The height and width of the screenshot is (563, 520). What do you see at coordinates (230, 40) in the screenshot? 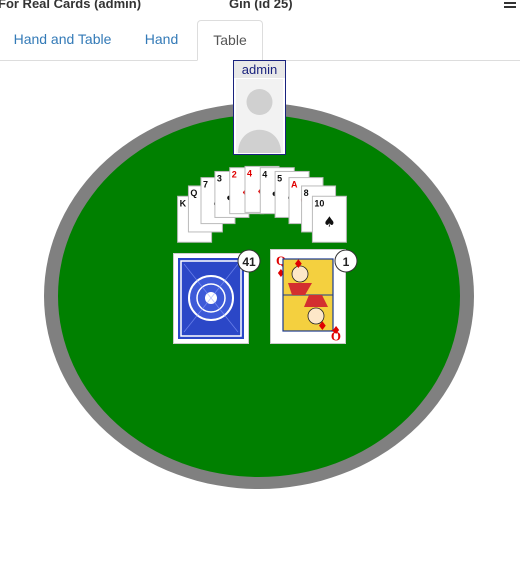
I see `tab-table: Table` at bounding box center [230, 40].